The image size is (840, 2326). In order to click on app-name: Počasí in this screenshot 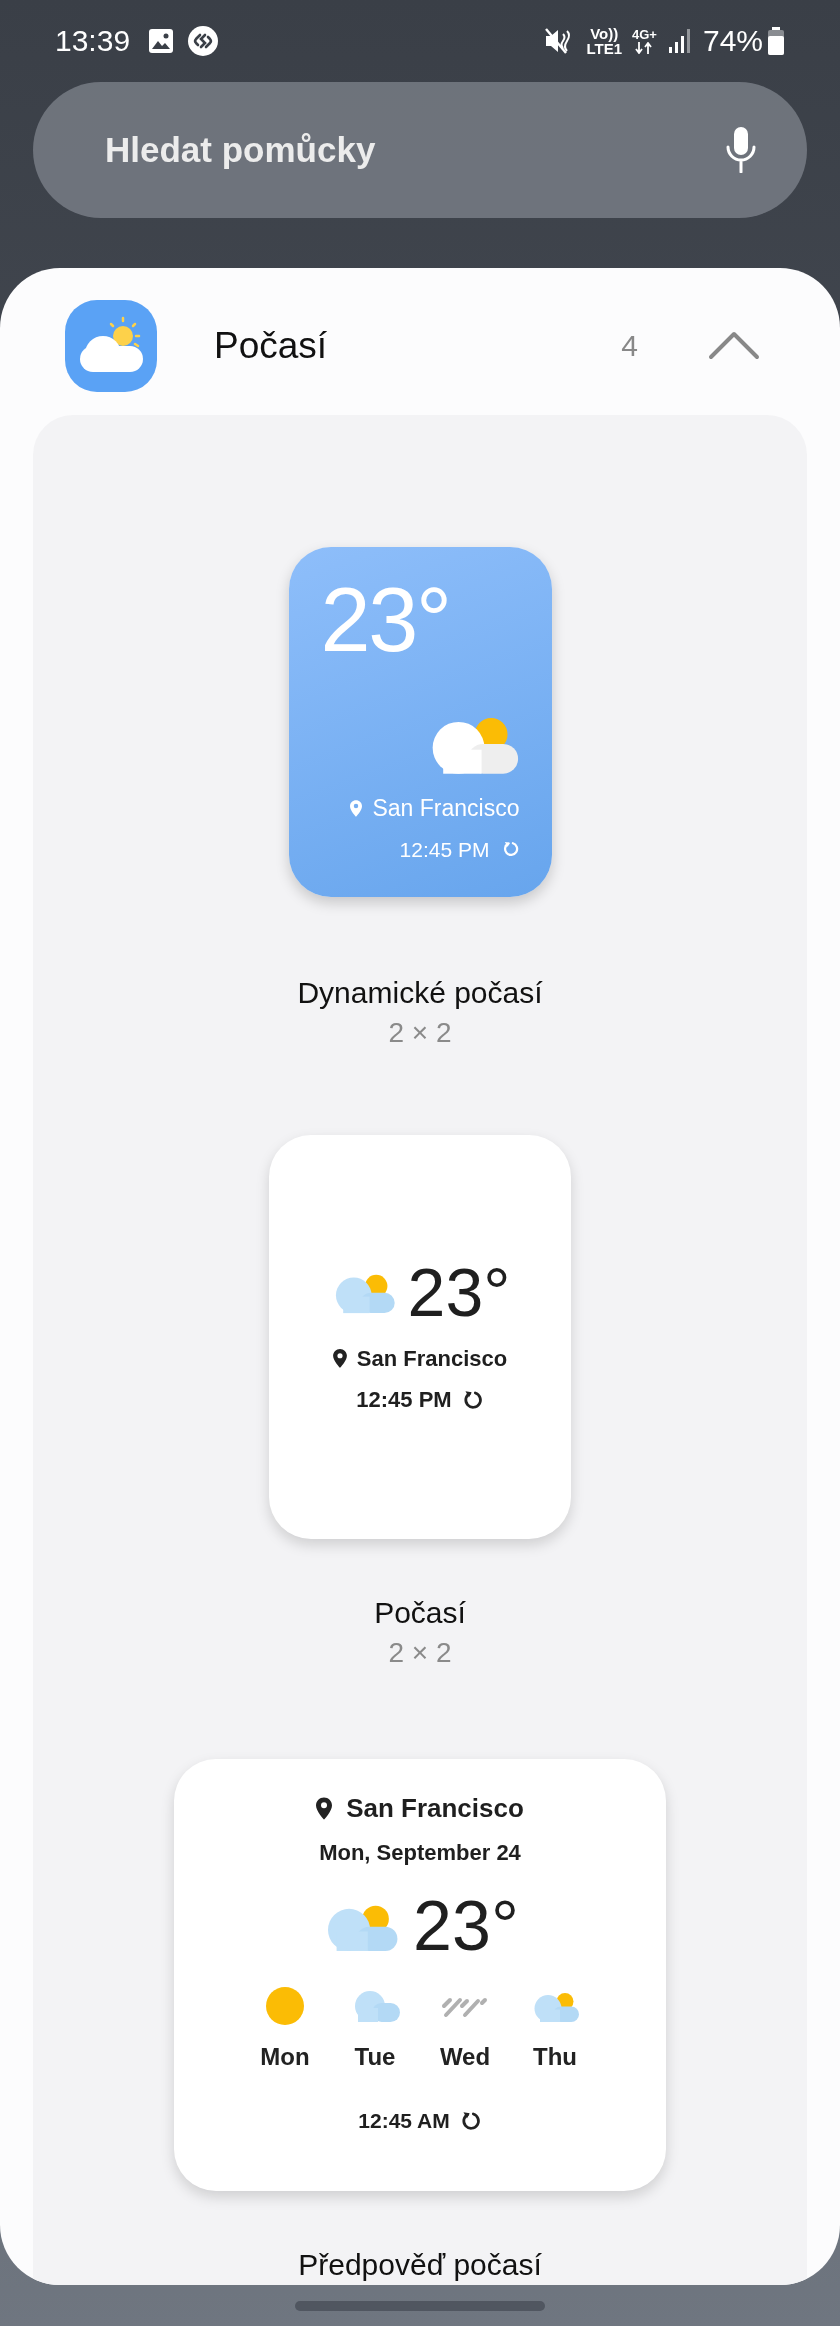, I will do `click(271, 345)`.